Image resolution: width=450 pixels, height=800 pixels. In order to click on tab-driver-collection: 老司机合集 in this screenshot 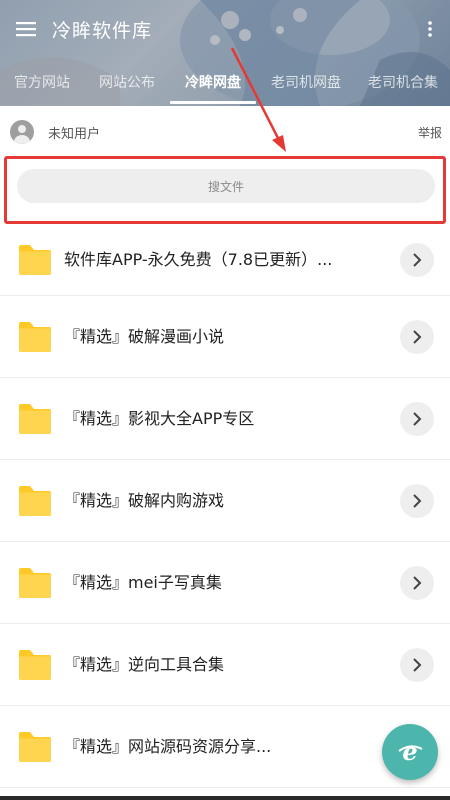, I will do `click(403, 82)`.